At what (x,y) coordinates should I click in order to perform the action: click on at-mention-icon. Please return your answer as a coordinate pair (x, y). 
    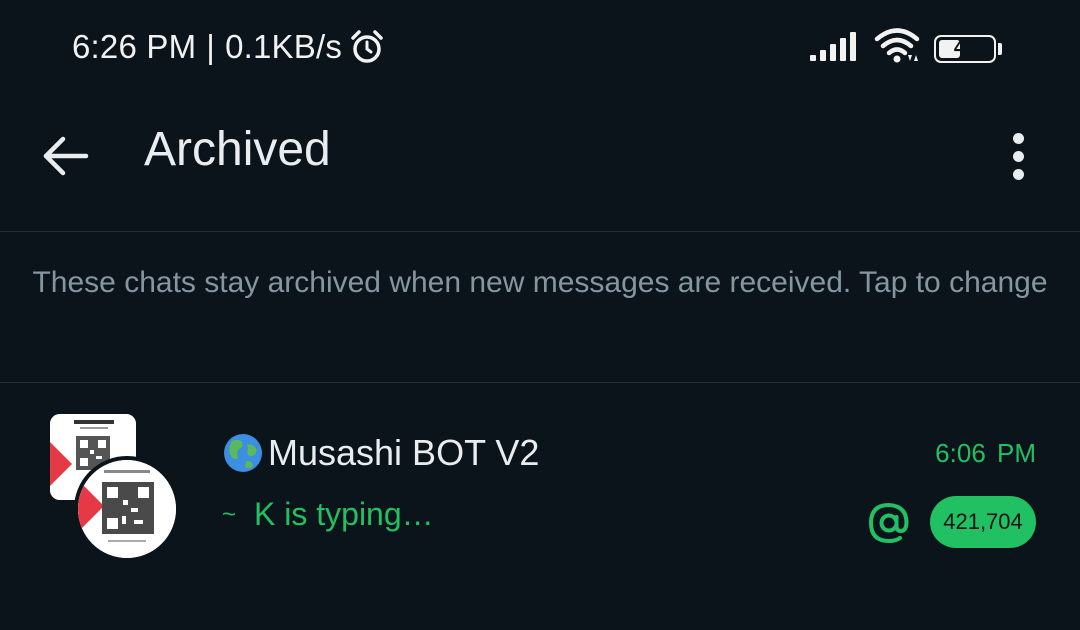
    Looking at the image, I should click on (889, 523).